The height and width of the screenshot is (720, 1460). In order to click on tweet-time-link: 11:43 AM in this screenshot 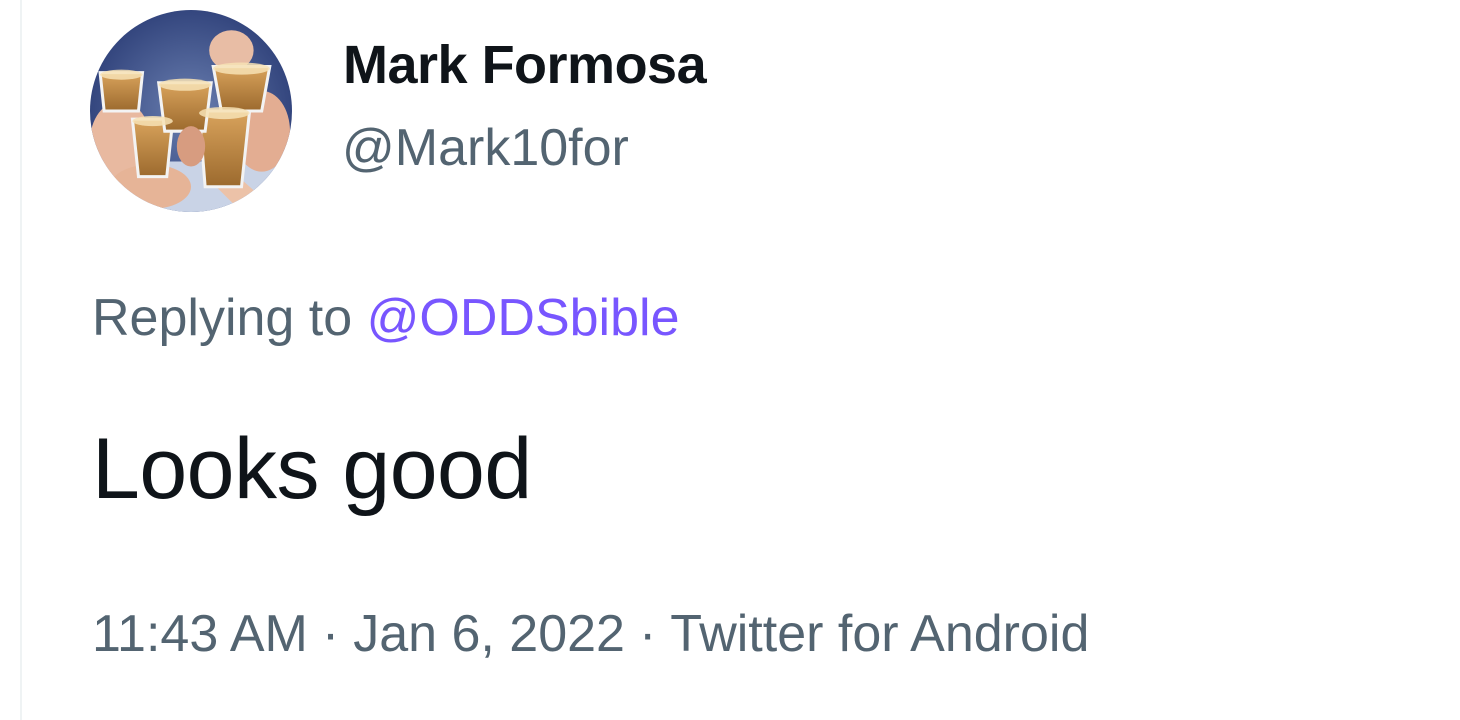, I will do `click(200, 634)`.